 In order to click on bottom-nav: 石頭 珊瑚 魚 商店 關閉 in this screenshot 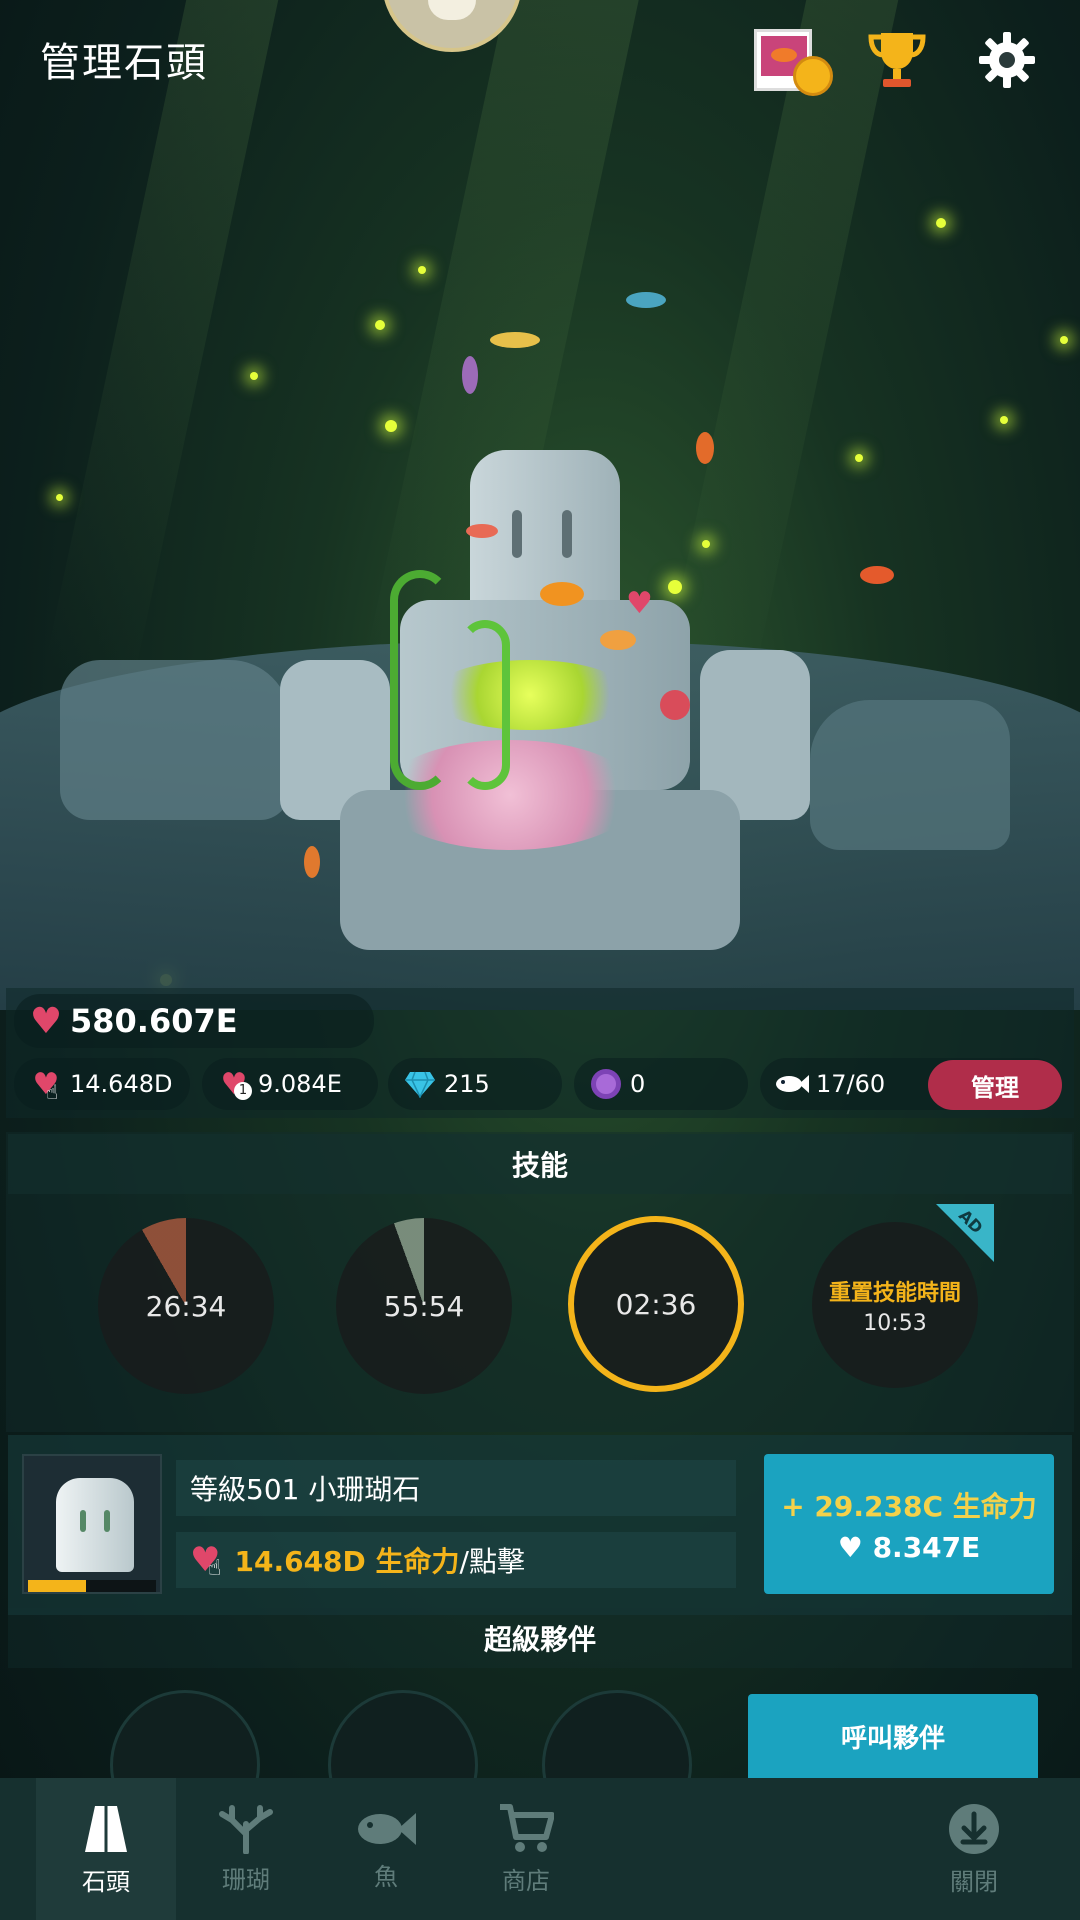, I will do `click(540, 1849)`.